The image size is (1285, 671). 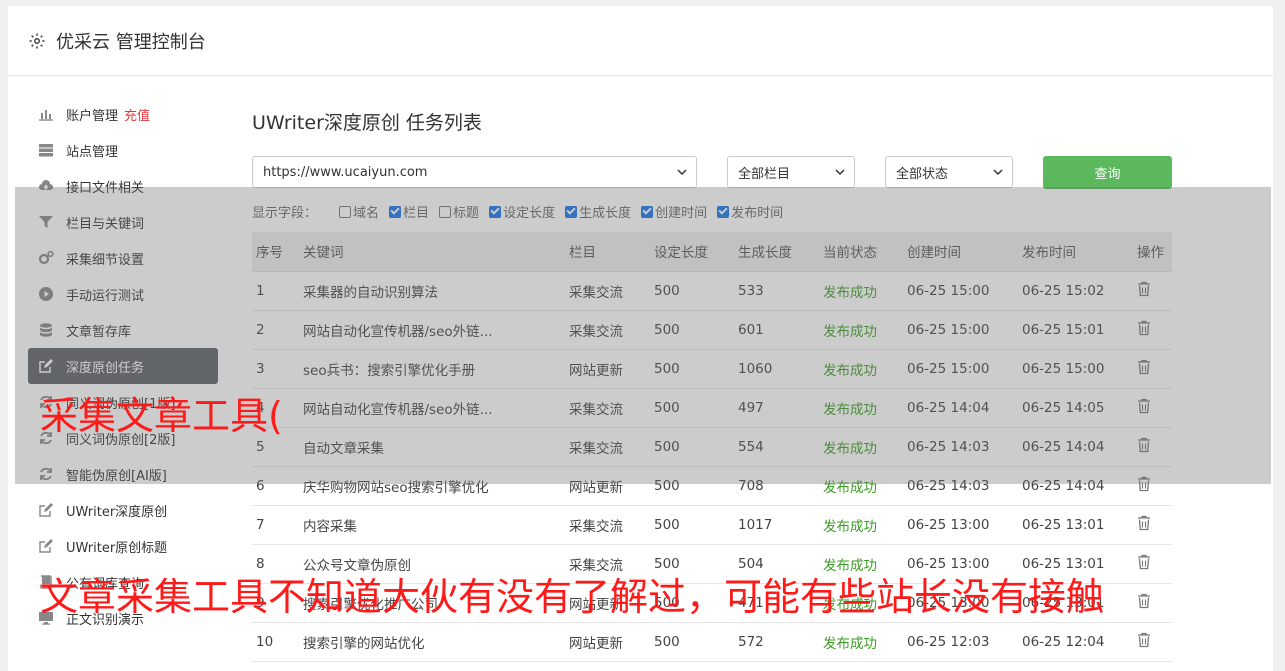 I want to click on sidebar-item-0: 账户管理 充值, so click(x=123, y=114).